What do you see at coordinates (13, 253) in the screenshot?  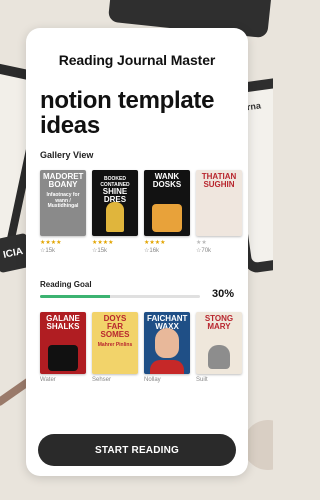 I see `background-left-label-text: ICIA` at bounding box center [13, 253].